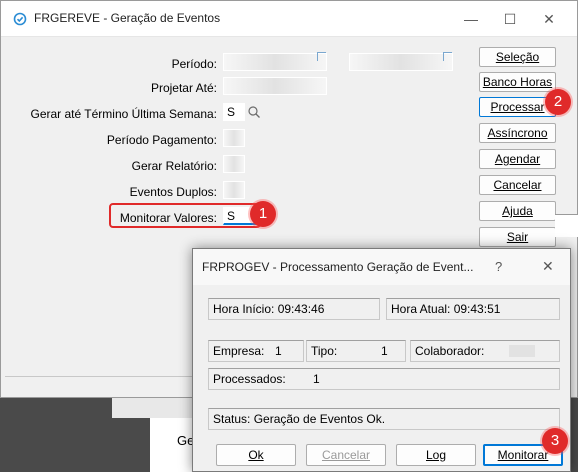  Describe the element at coordinates (471, 19) in the screenshot. I see `minimize-button: —` at that location.